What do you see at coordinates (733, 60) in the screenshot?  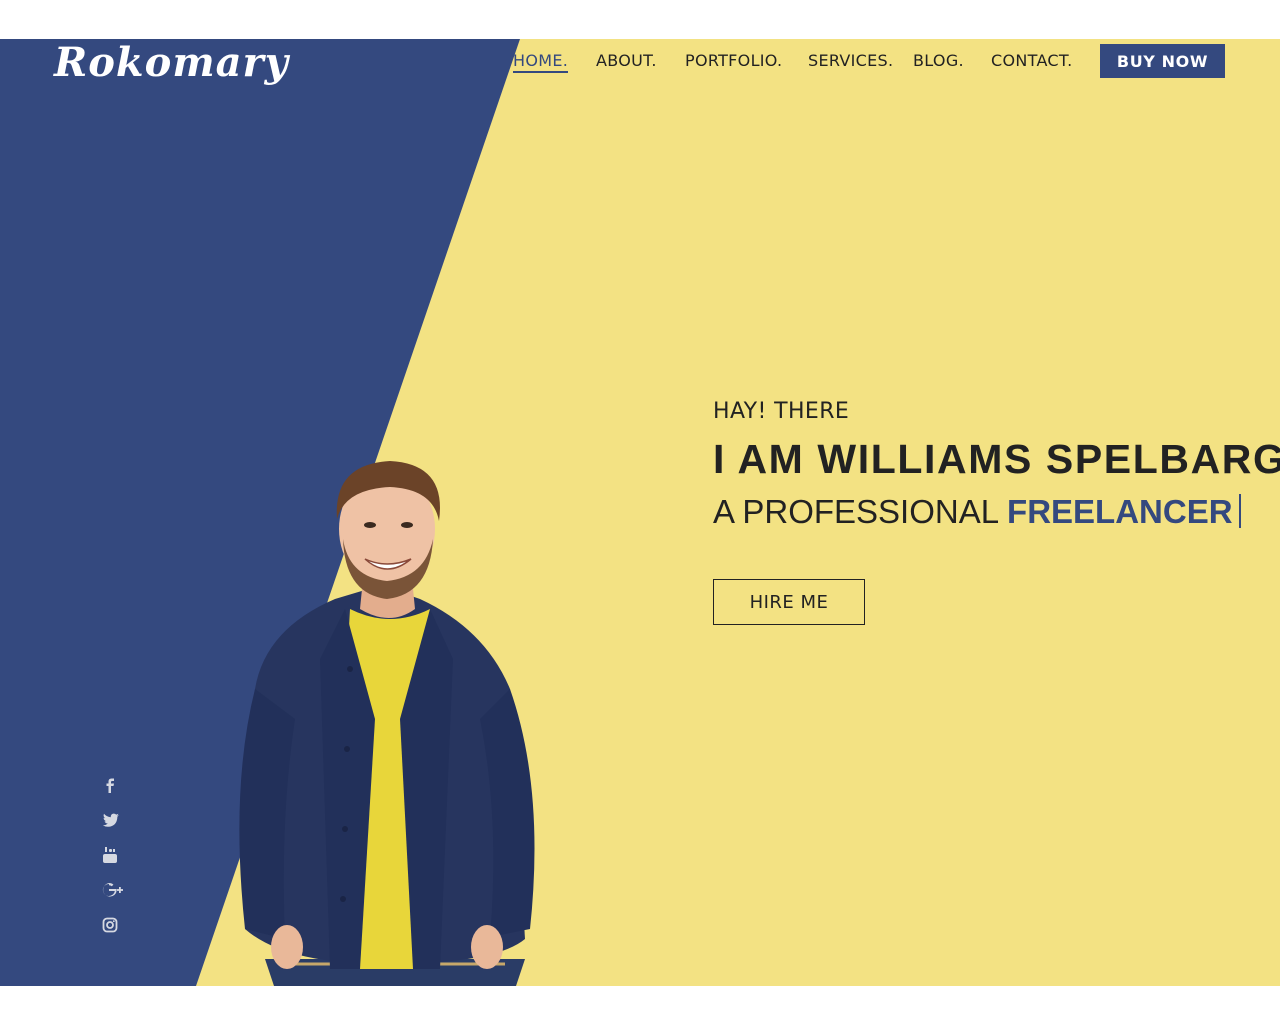 I see `nav-item-portfolio: PORTFOLIO.` at bounding box center [733, 60].